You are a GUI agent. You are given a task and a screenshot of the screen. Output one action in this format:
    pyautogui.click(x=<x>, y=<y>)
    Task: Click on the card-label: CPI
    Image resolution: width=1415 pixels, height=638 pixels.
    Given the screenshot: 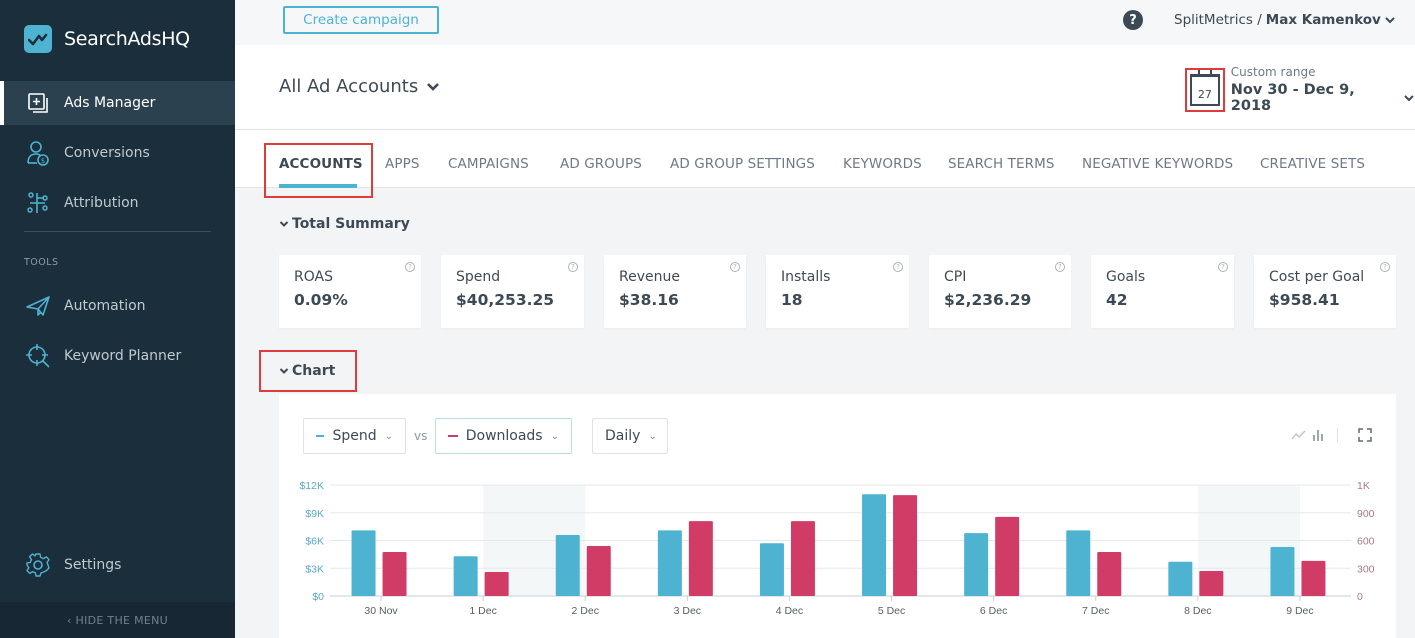 What is the action you would take?
    pyautogui.click(x=955, y=277)
    